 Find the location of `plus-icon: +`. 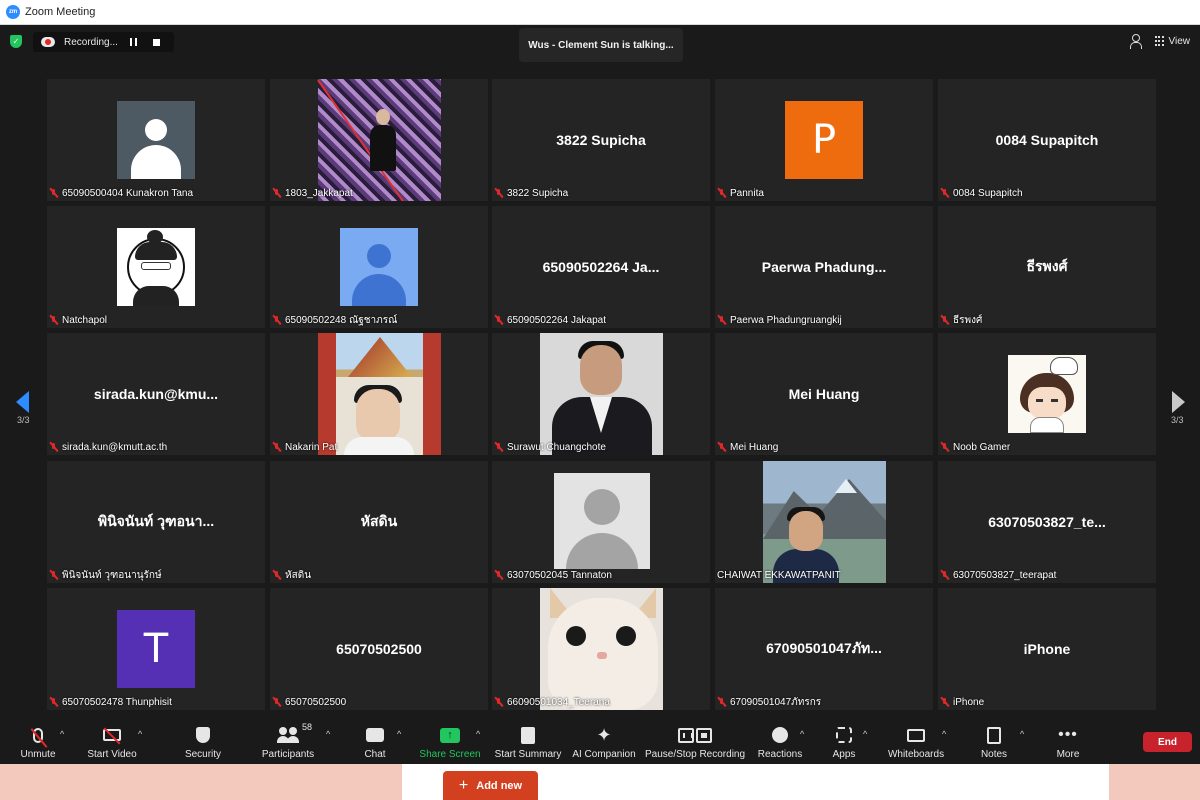

plus-icon: + is located at coordinates (463, 785).